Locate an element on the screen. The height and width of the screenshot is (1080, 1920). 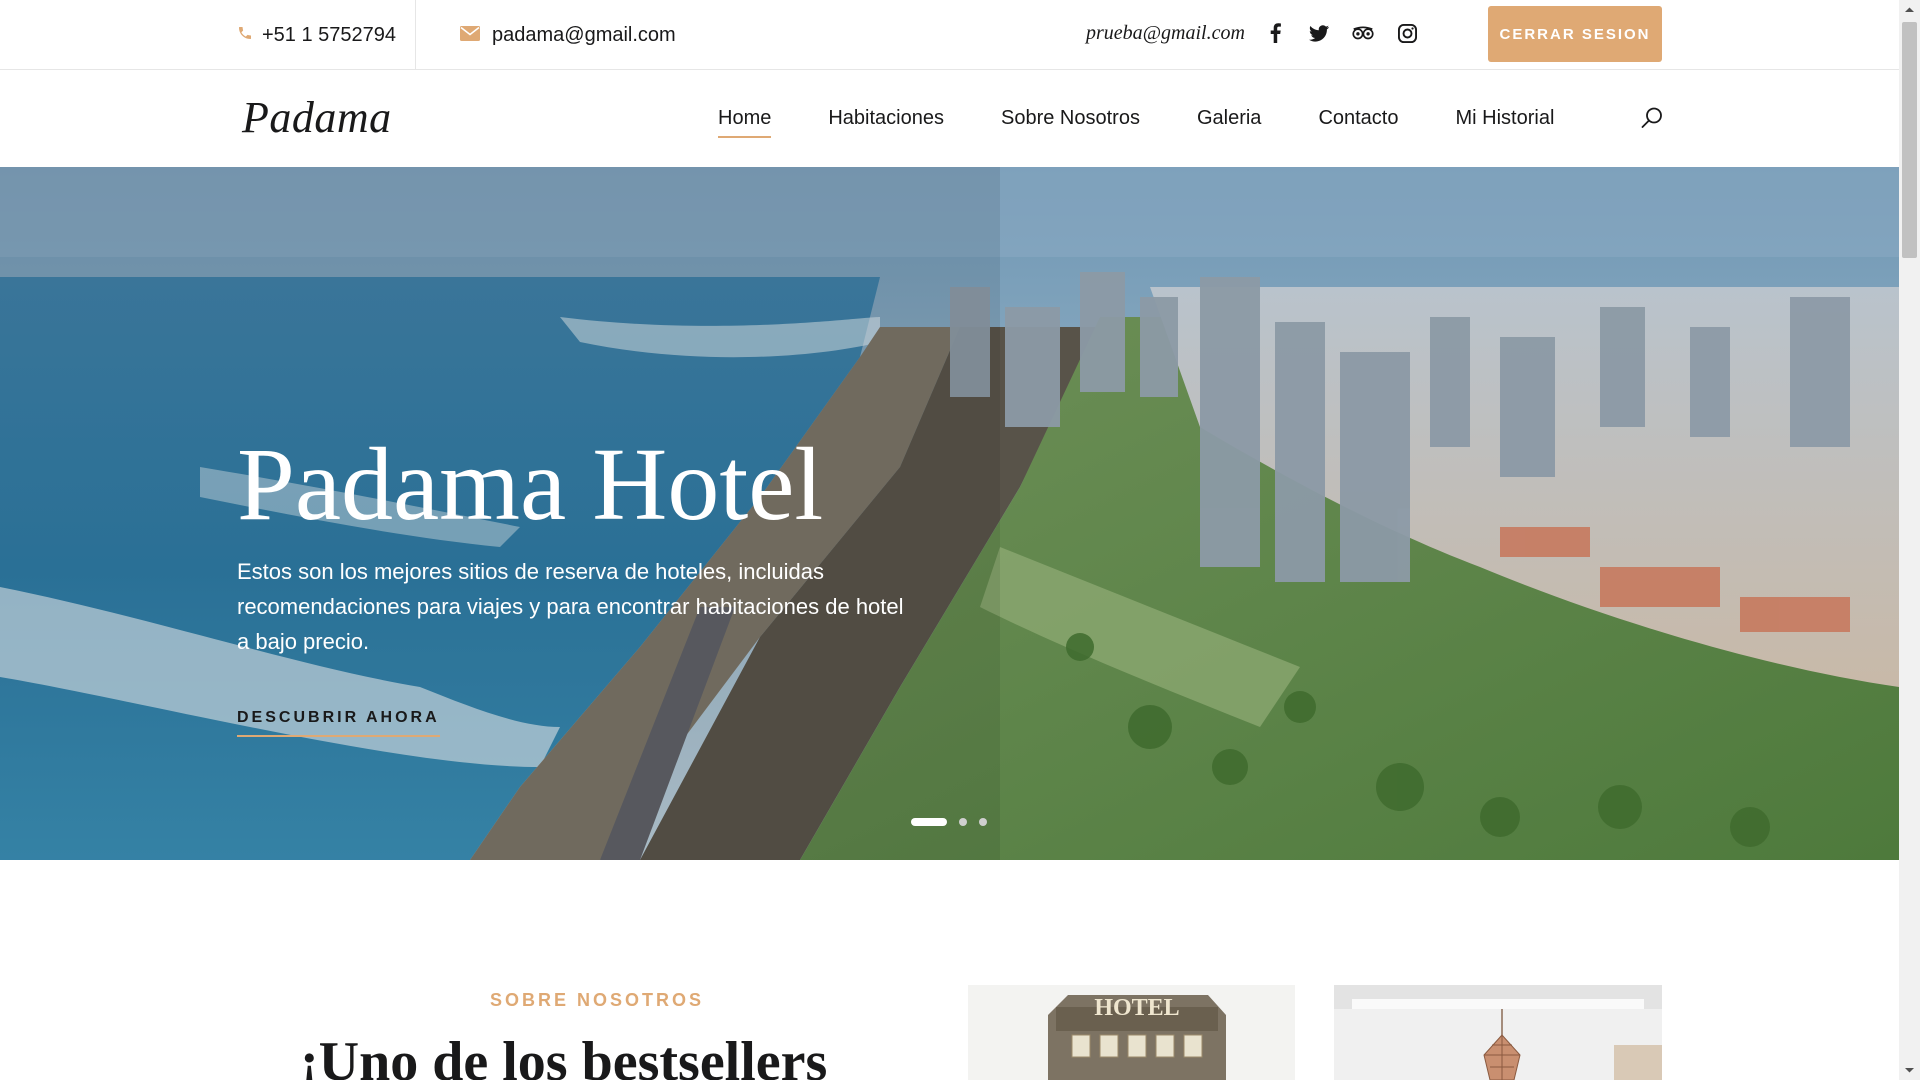
phone-number: +51 1 5752794 is located at coordinates (329, 34).